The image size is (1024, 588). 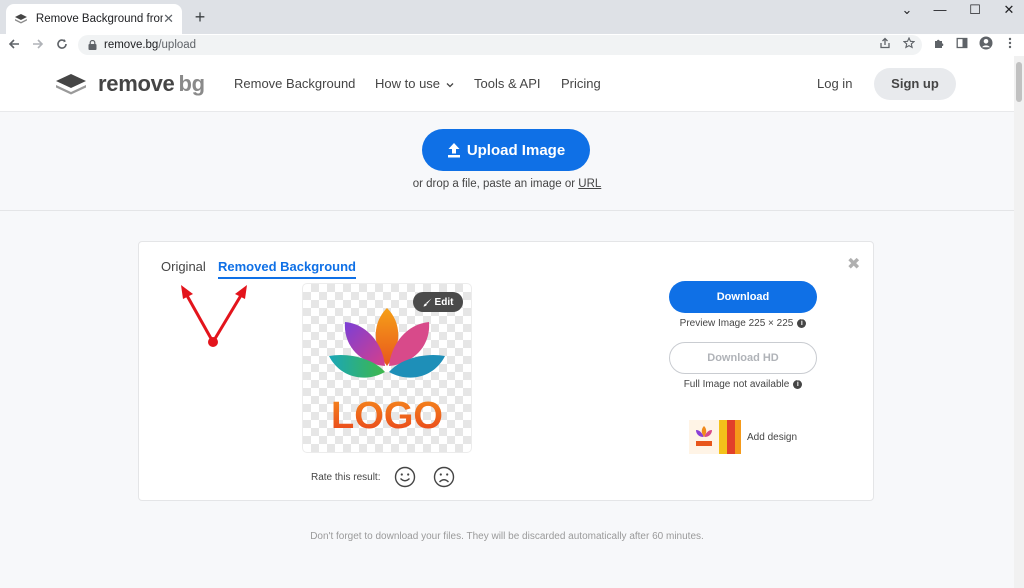 I want to click on upload-image-button: Upload Image, so click(x=506, y=150).